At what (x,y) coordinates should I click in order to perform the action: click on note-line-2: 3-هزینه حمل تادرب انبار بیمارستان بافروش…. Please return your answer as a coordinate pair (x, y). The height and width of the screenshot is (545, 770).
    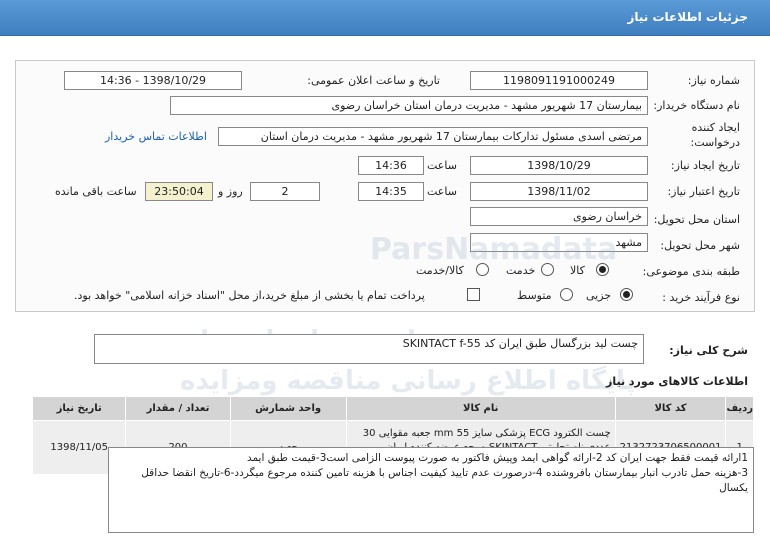
    Looking at the image, I should click on (444, 480).